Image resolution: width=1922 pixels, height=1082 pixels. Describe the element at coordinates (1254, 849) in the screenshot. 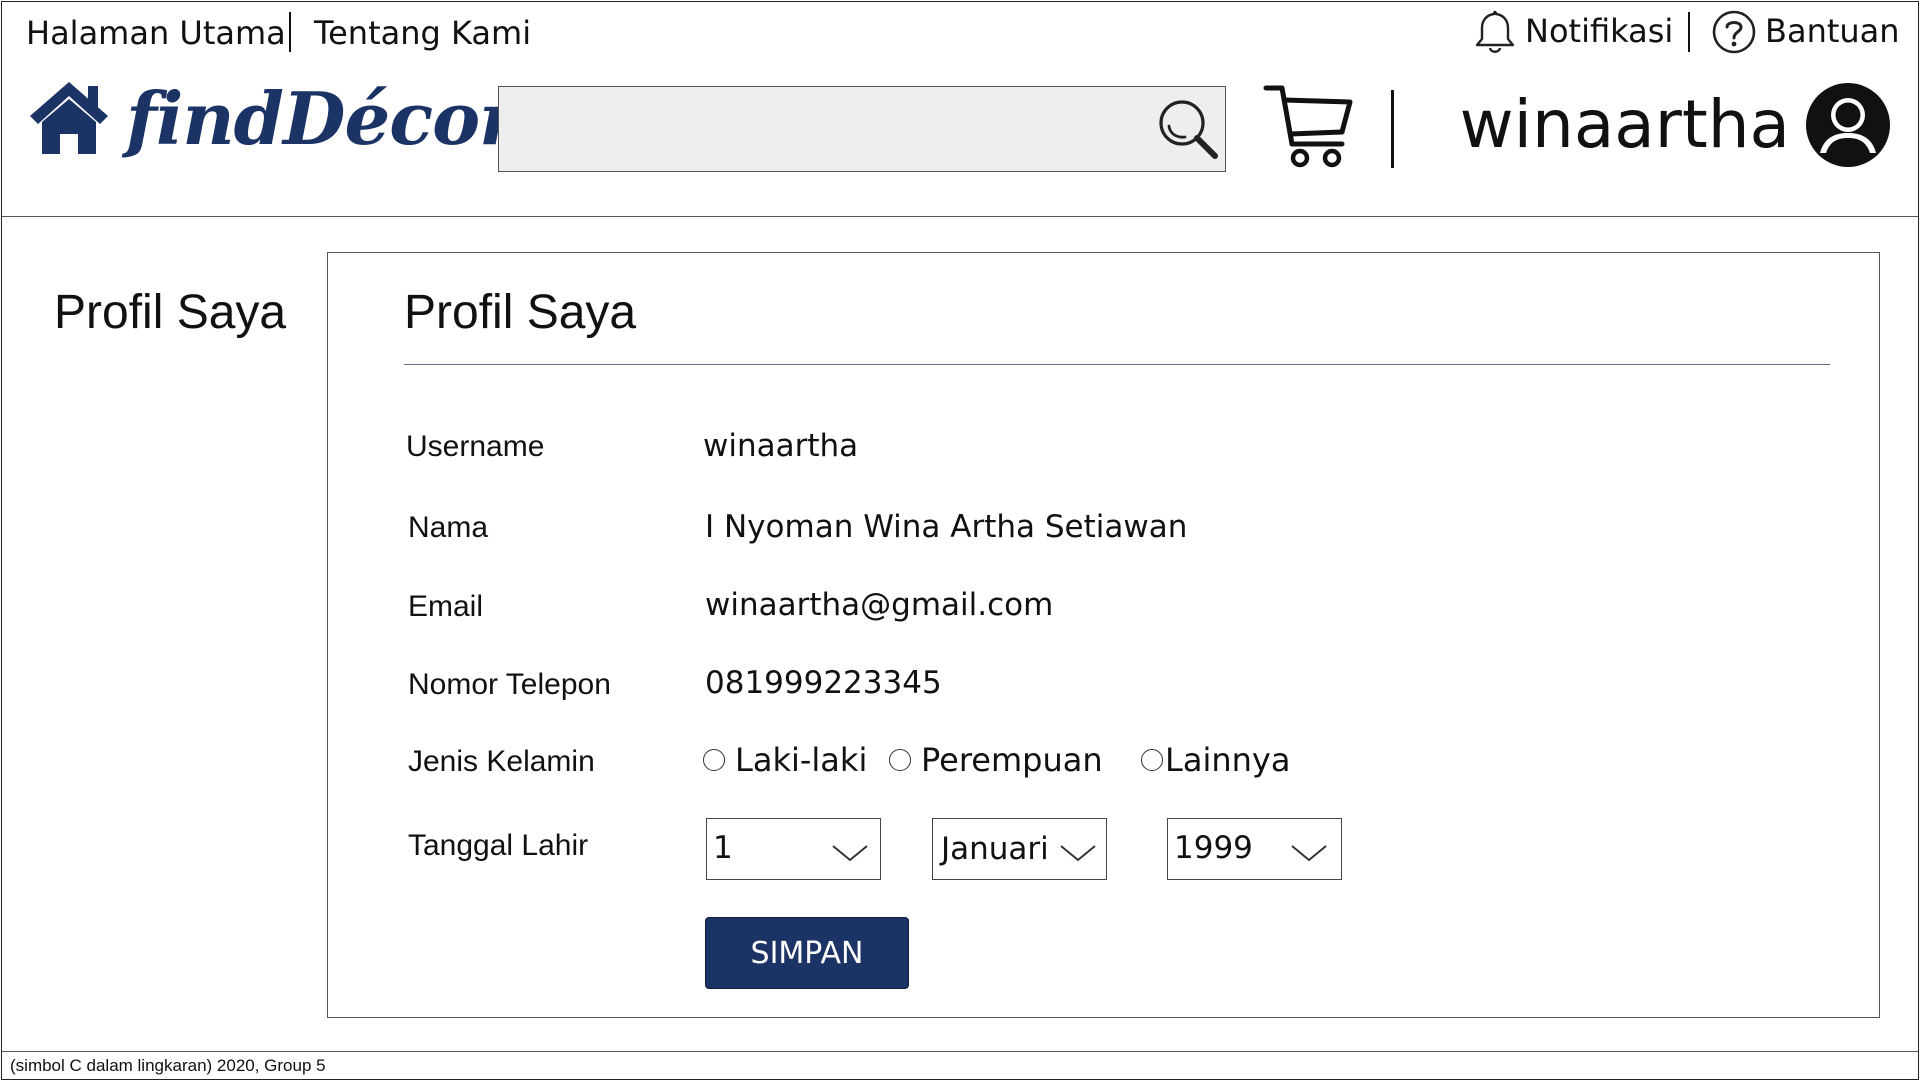

I see `birth-year-select: 1999` at that location.